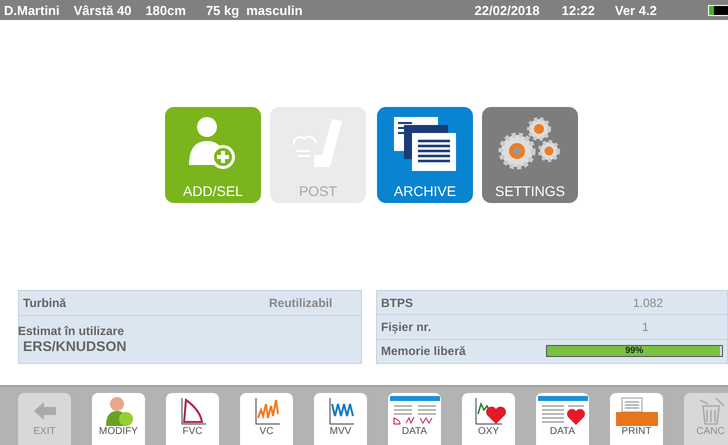 This screenshot has width=728, height=445. I want to click on btps-label: BTPS, so click(397, 303).